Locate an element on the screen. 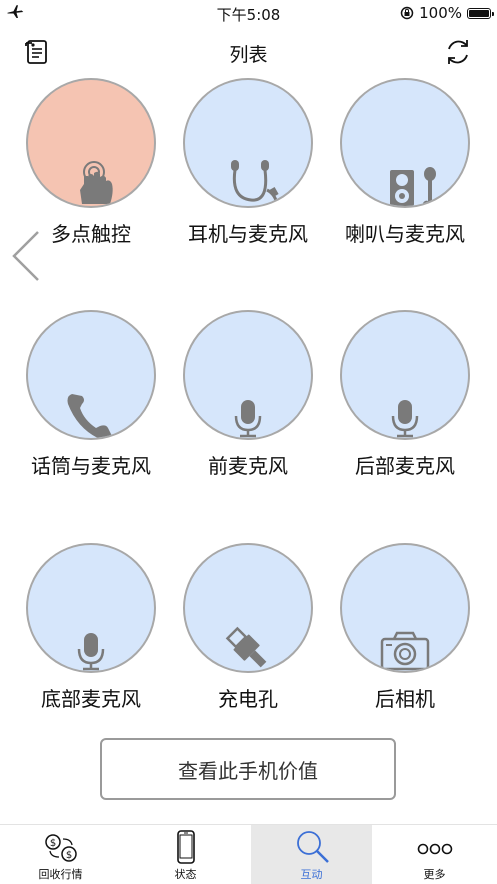 The height and width of the screenshot is (884, 497). tile-rear-mic: 后部麦克风 is located at coordinates (405, 394).